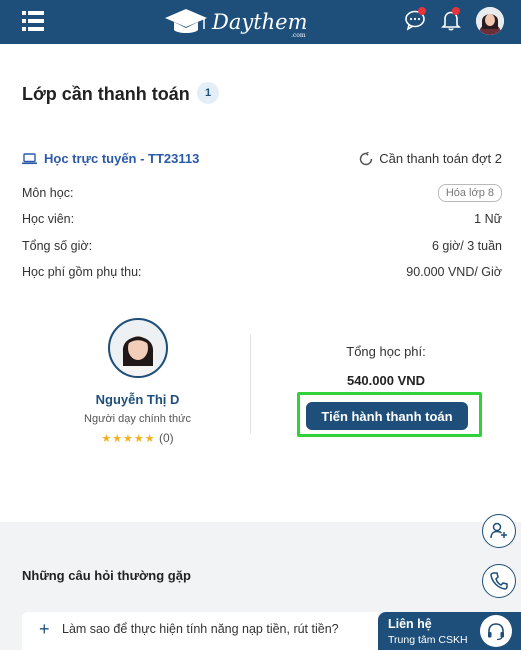 The height and width of the screenshot is (650, 521). Describe the element at coordinates (106, 575) in the screenshot. I see `faq-title: Những câu hỏi thường gặp` at that location.